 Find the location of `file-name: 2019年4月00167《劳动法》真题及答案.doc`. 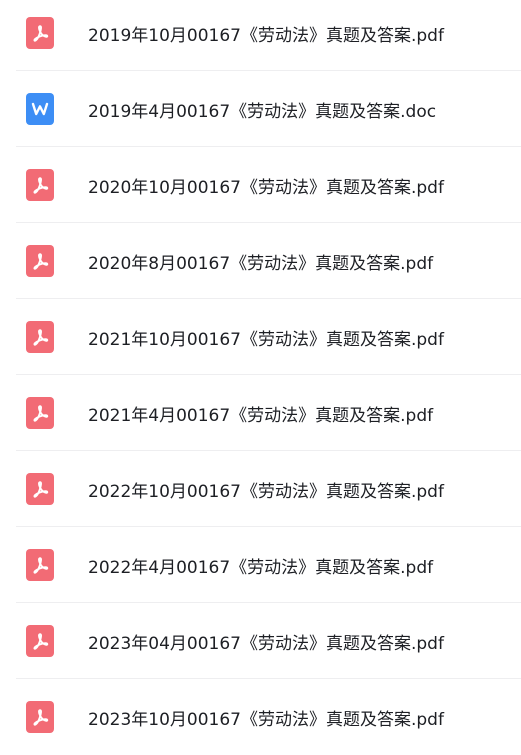

file-name: 2019年4月00167《劳动法》真题及答案.doc is located at coordinates (262, 111).